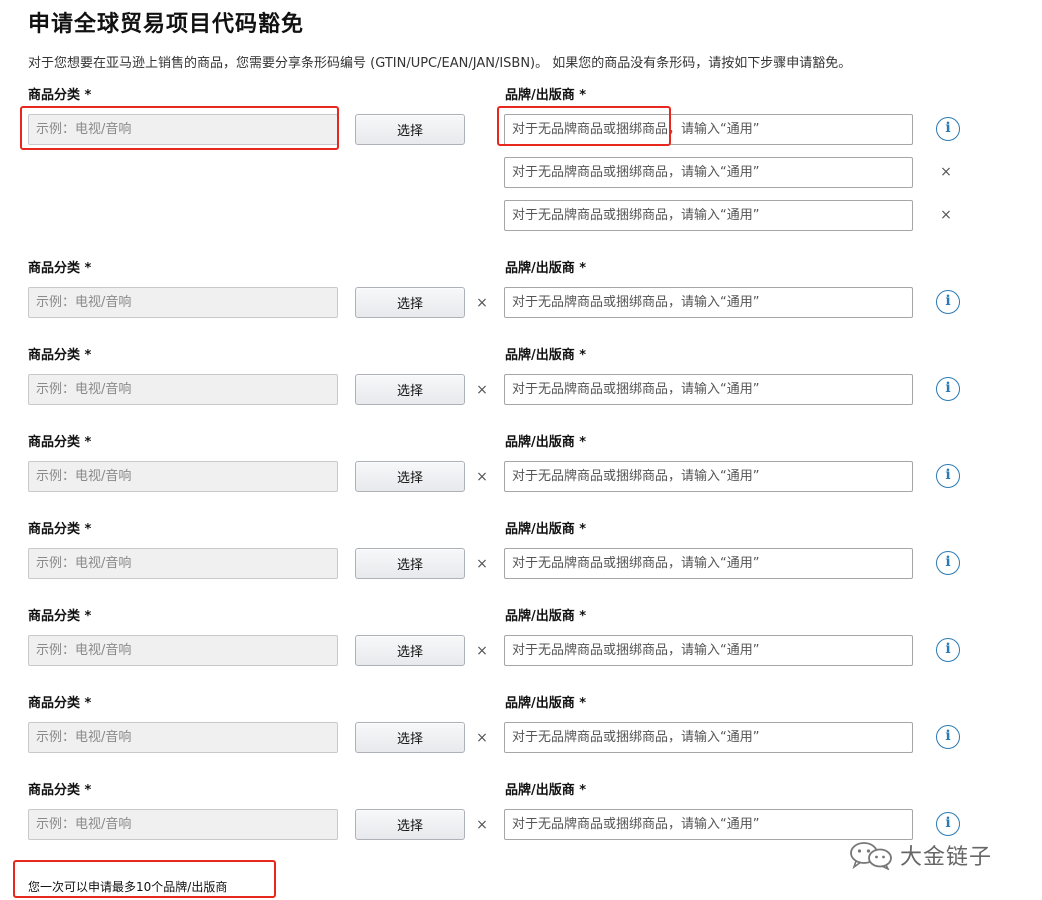 The width and height of the screenshot is (1042, 900). What do you see at coordinates (946, 857) in the screenshot?
I see `watermark-text: 大金链子` at bounding box center [946, 857].